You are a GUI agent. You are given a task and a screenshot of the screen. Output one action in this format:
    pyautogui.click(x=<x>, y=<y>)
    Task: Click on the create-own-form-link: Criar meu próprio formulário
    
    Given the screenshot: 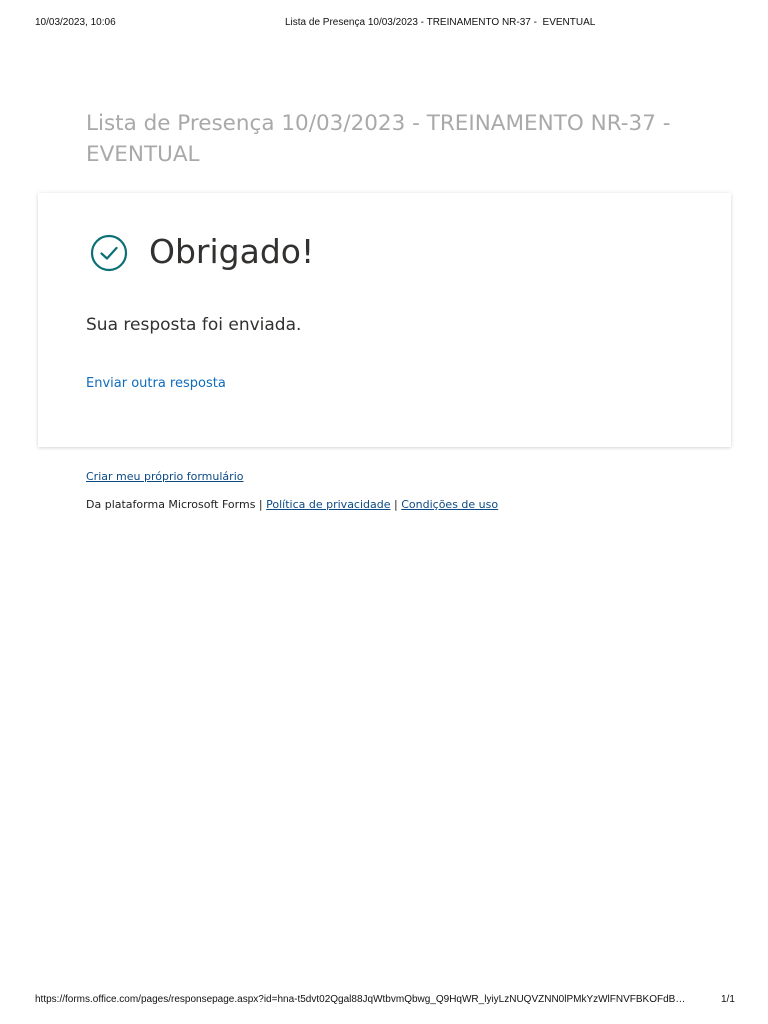 What is the action you would take?
    pyautogui.click(x=164, y=476)
    